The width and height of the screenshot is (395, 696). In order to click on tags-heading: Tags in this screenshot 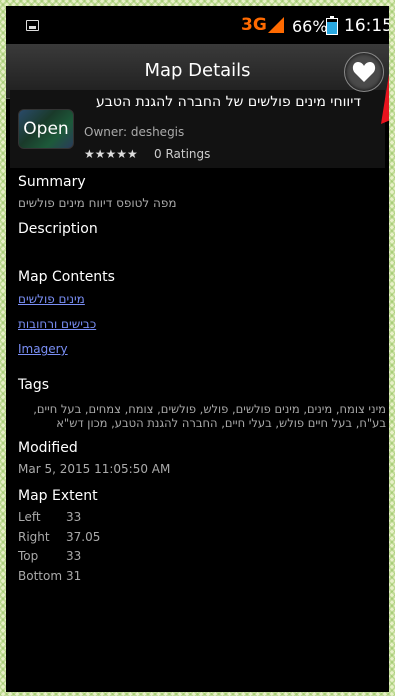, I will do `click(33, 385)`.